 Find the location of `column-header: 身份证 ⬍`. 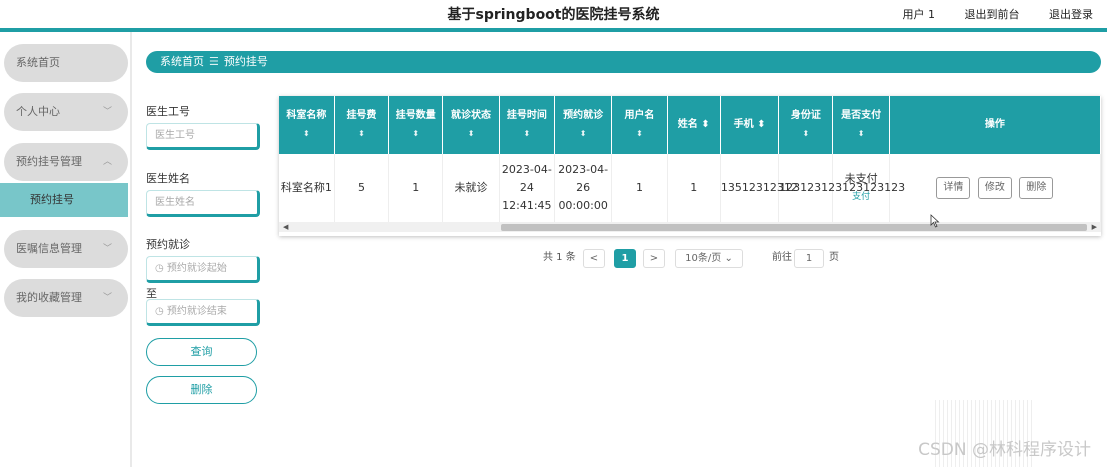

column-header: 身份证 ⬍ is located at coordinates (806, 125).